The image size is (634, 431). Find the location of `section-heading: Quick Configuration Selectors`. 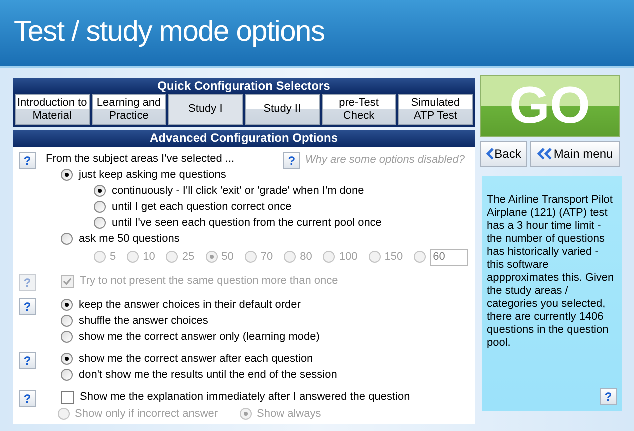

section-heading: Quick Configuration Selectors is located at coordinates (244, 86).